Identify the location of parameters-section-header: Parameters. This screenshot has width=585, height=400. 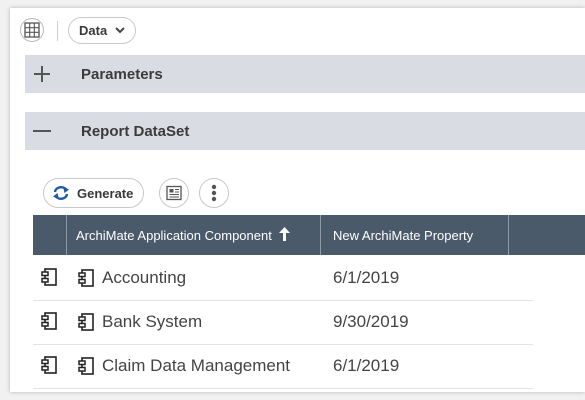
(305, 74).